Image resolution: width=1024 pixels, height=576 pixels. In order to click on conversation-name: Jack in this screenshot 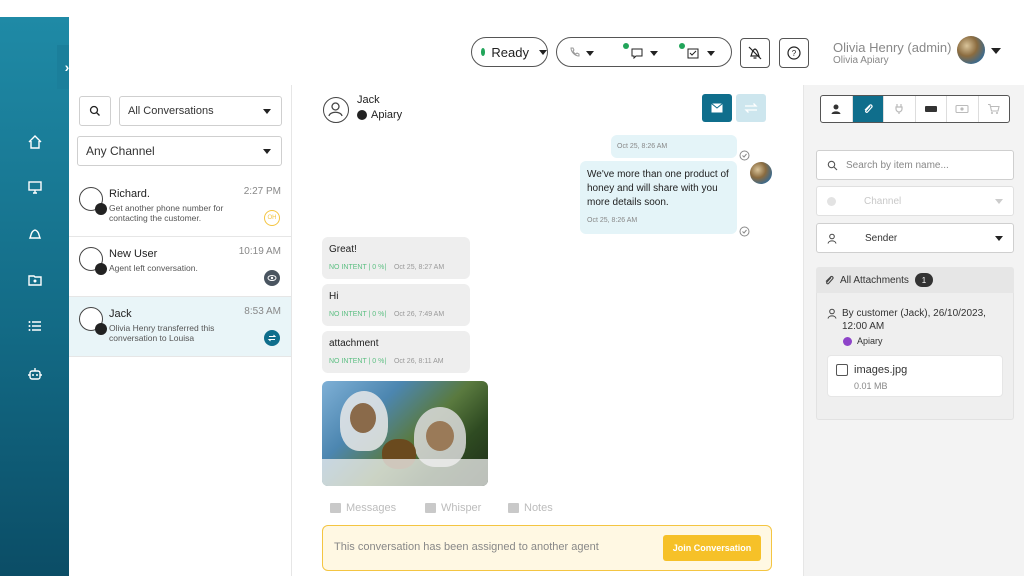, I will do `click(120, 314)`.